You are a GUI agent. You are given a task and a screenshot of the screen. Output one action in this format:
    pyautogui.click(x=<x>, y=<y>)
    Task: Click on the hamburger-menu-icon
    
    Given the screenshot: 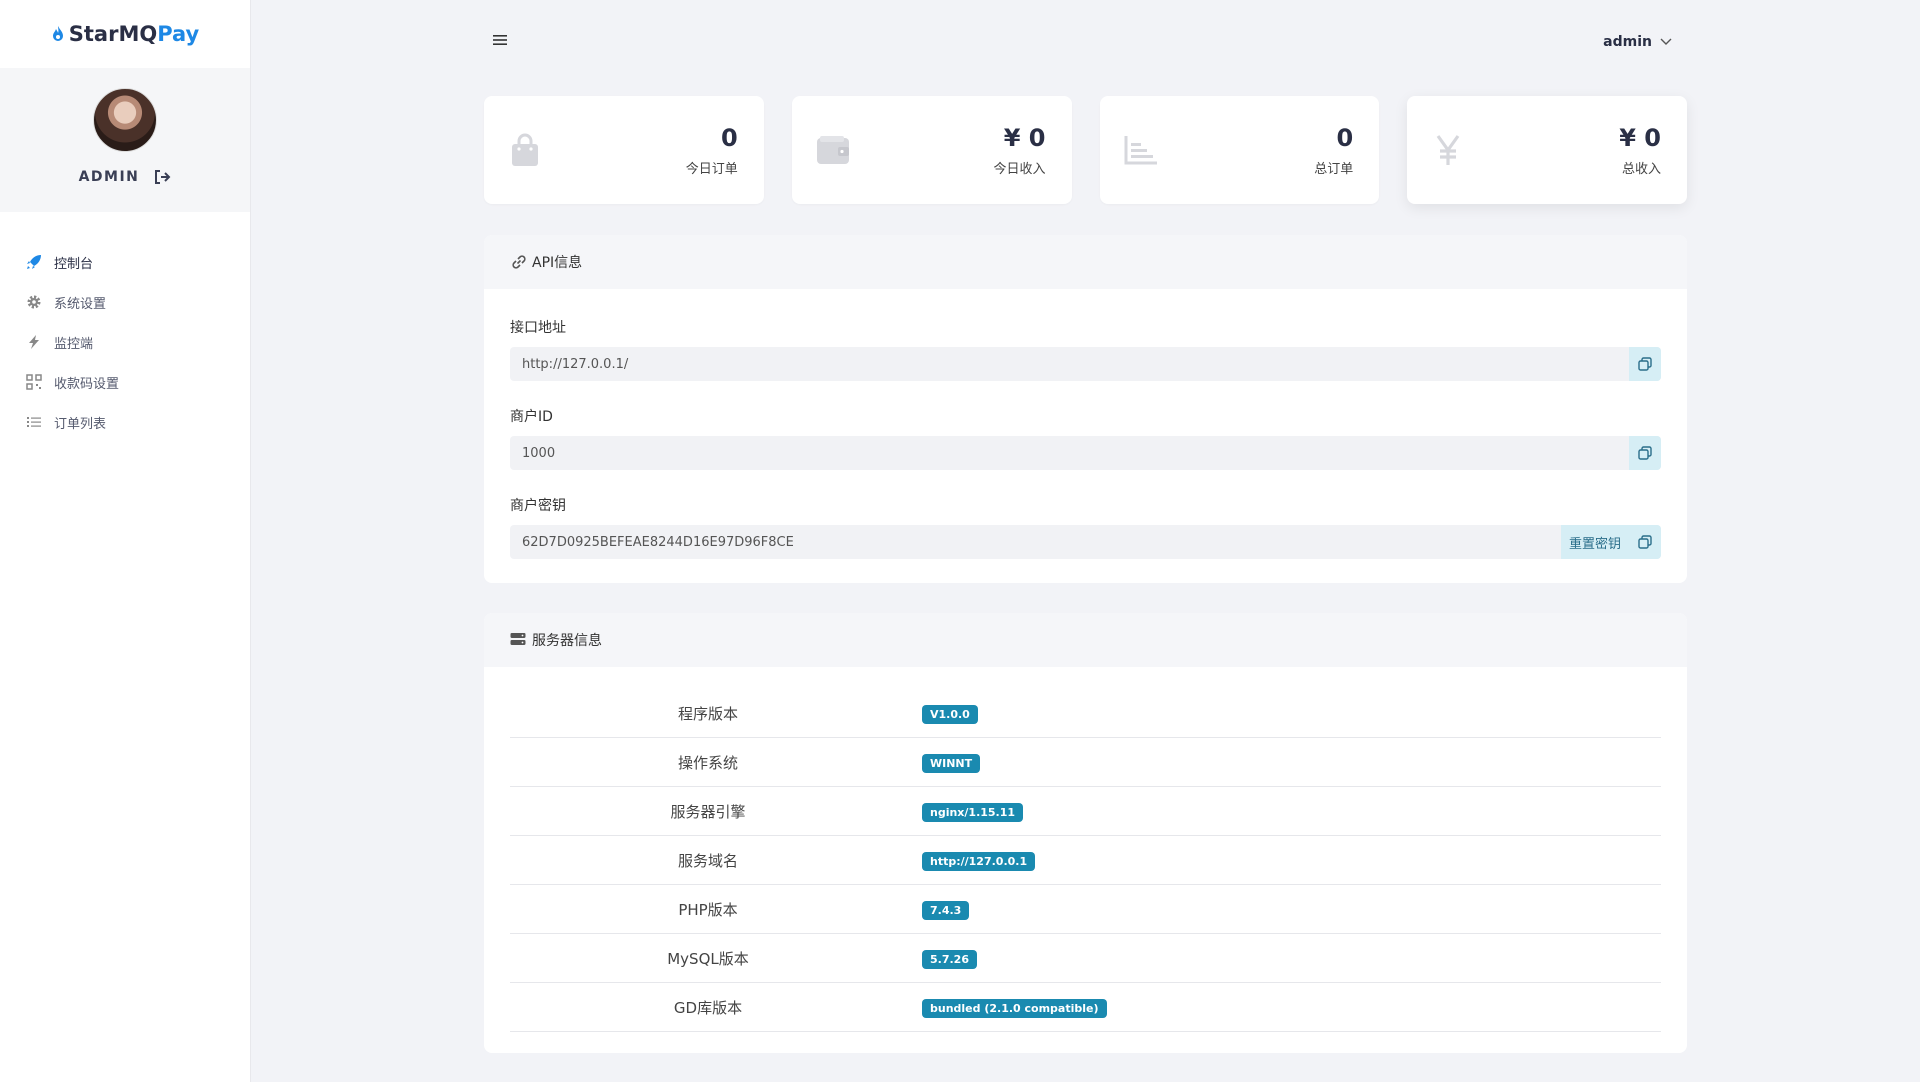 What is the action you would take?
    pyautogui.click(x=500, y=40)
    